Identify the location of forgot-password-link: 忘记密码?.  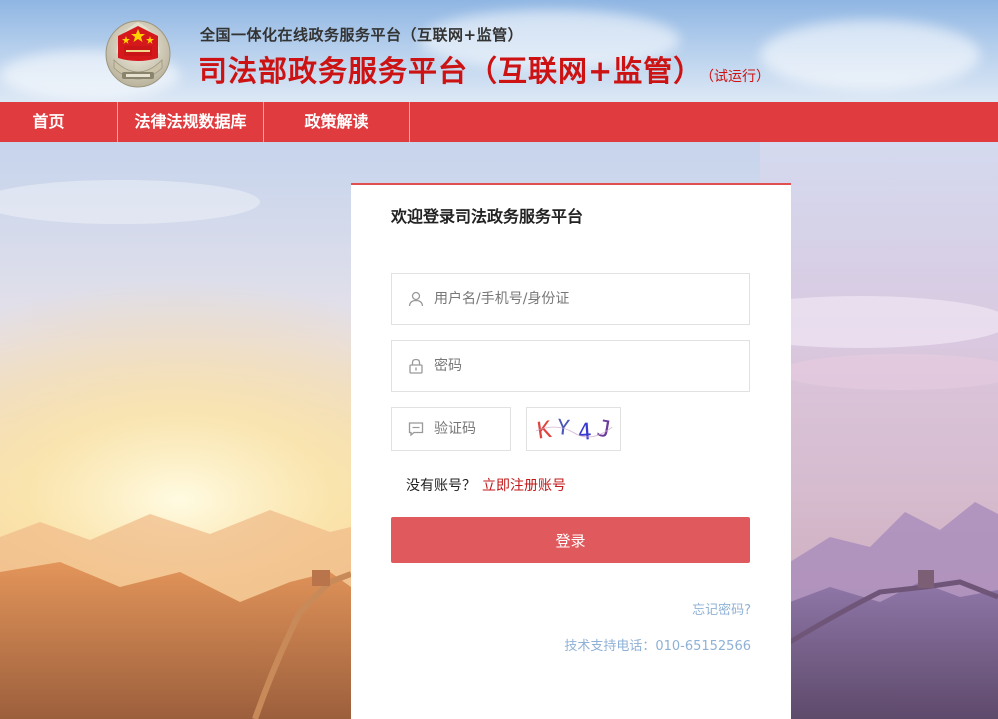
(721, 608).